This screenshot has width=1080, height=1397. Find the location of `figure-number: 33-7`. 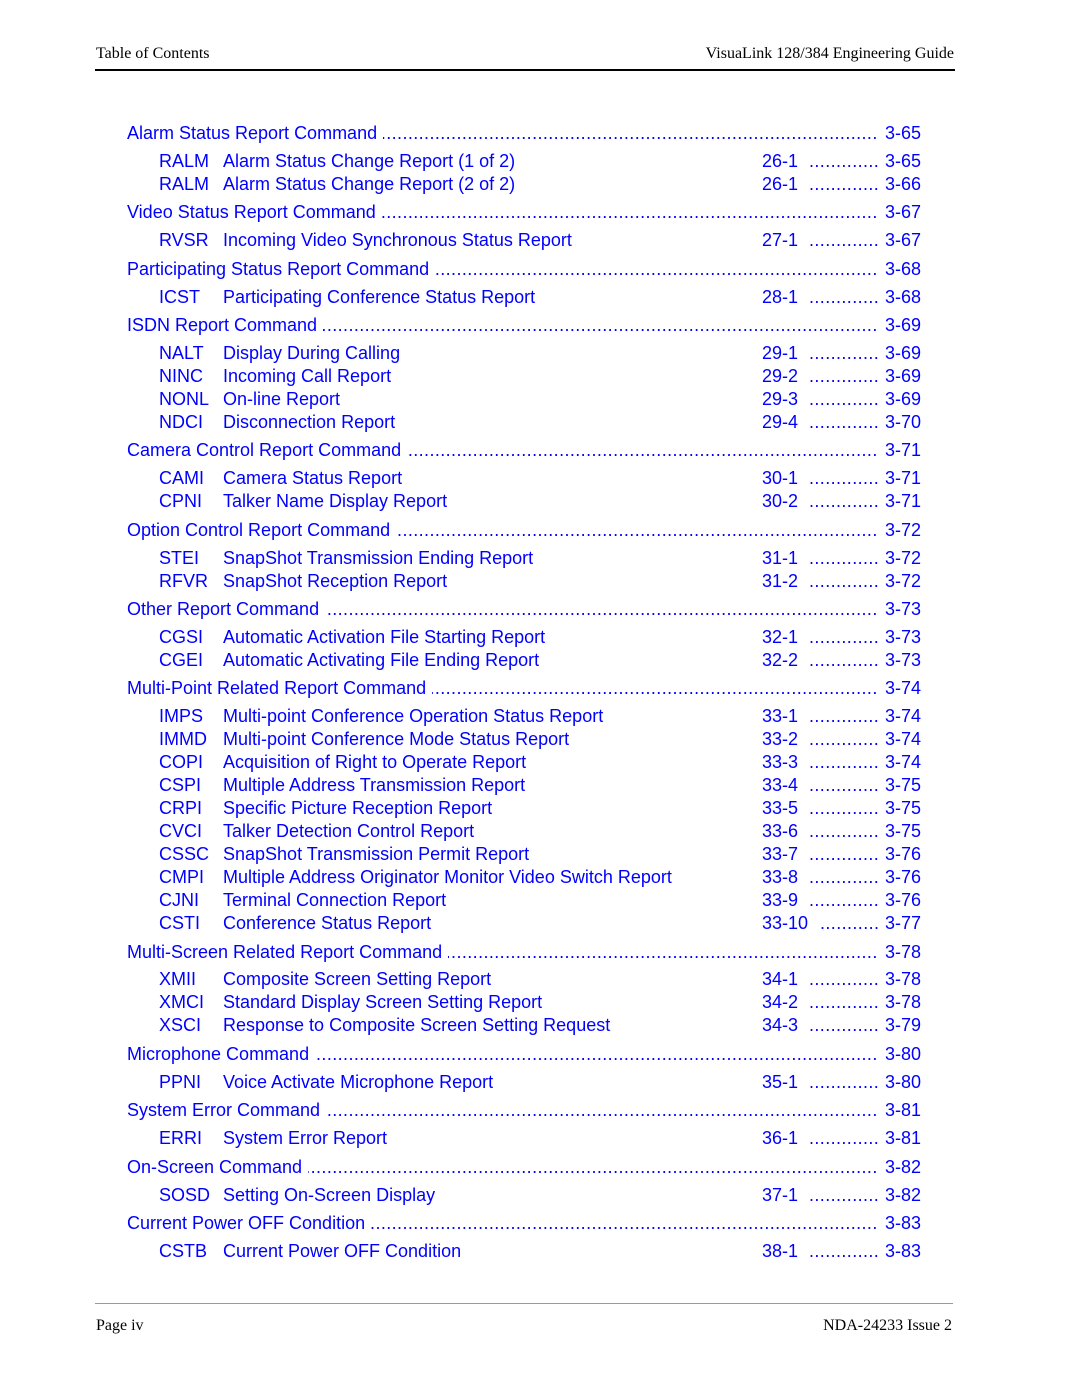

figure-number: 33-7 is located at coordinates (780, 854).